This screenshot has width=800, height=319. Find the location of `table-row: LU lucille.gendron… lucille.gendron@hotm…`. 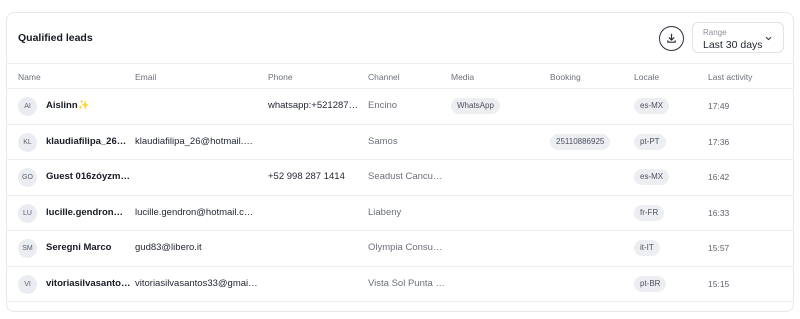

table-row: LU lucille.gendron… lucille.gendron@hotm… is located at coordinates (400, 213).